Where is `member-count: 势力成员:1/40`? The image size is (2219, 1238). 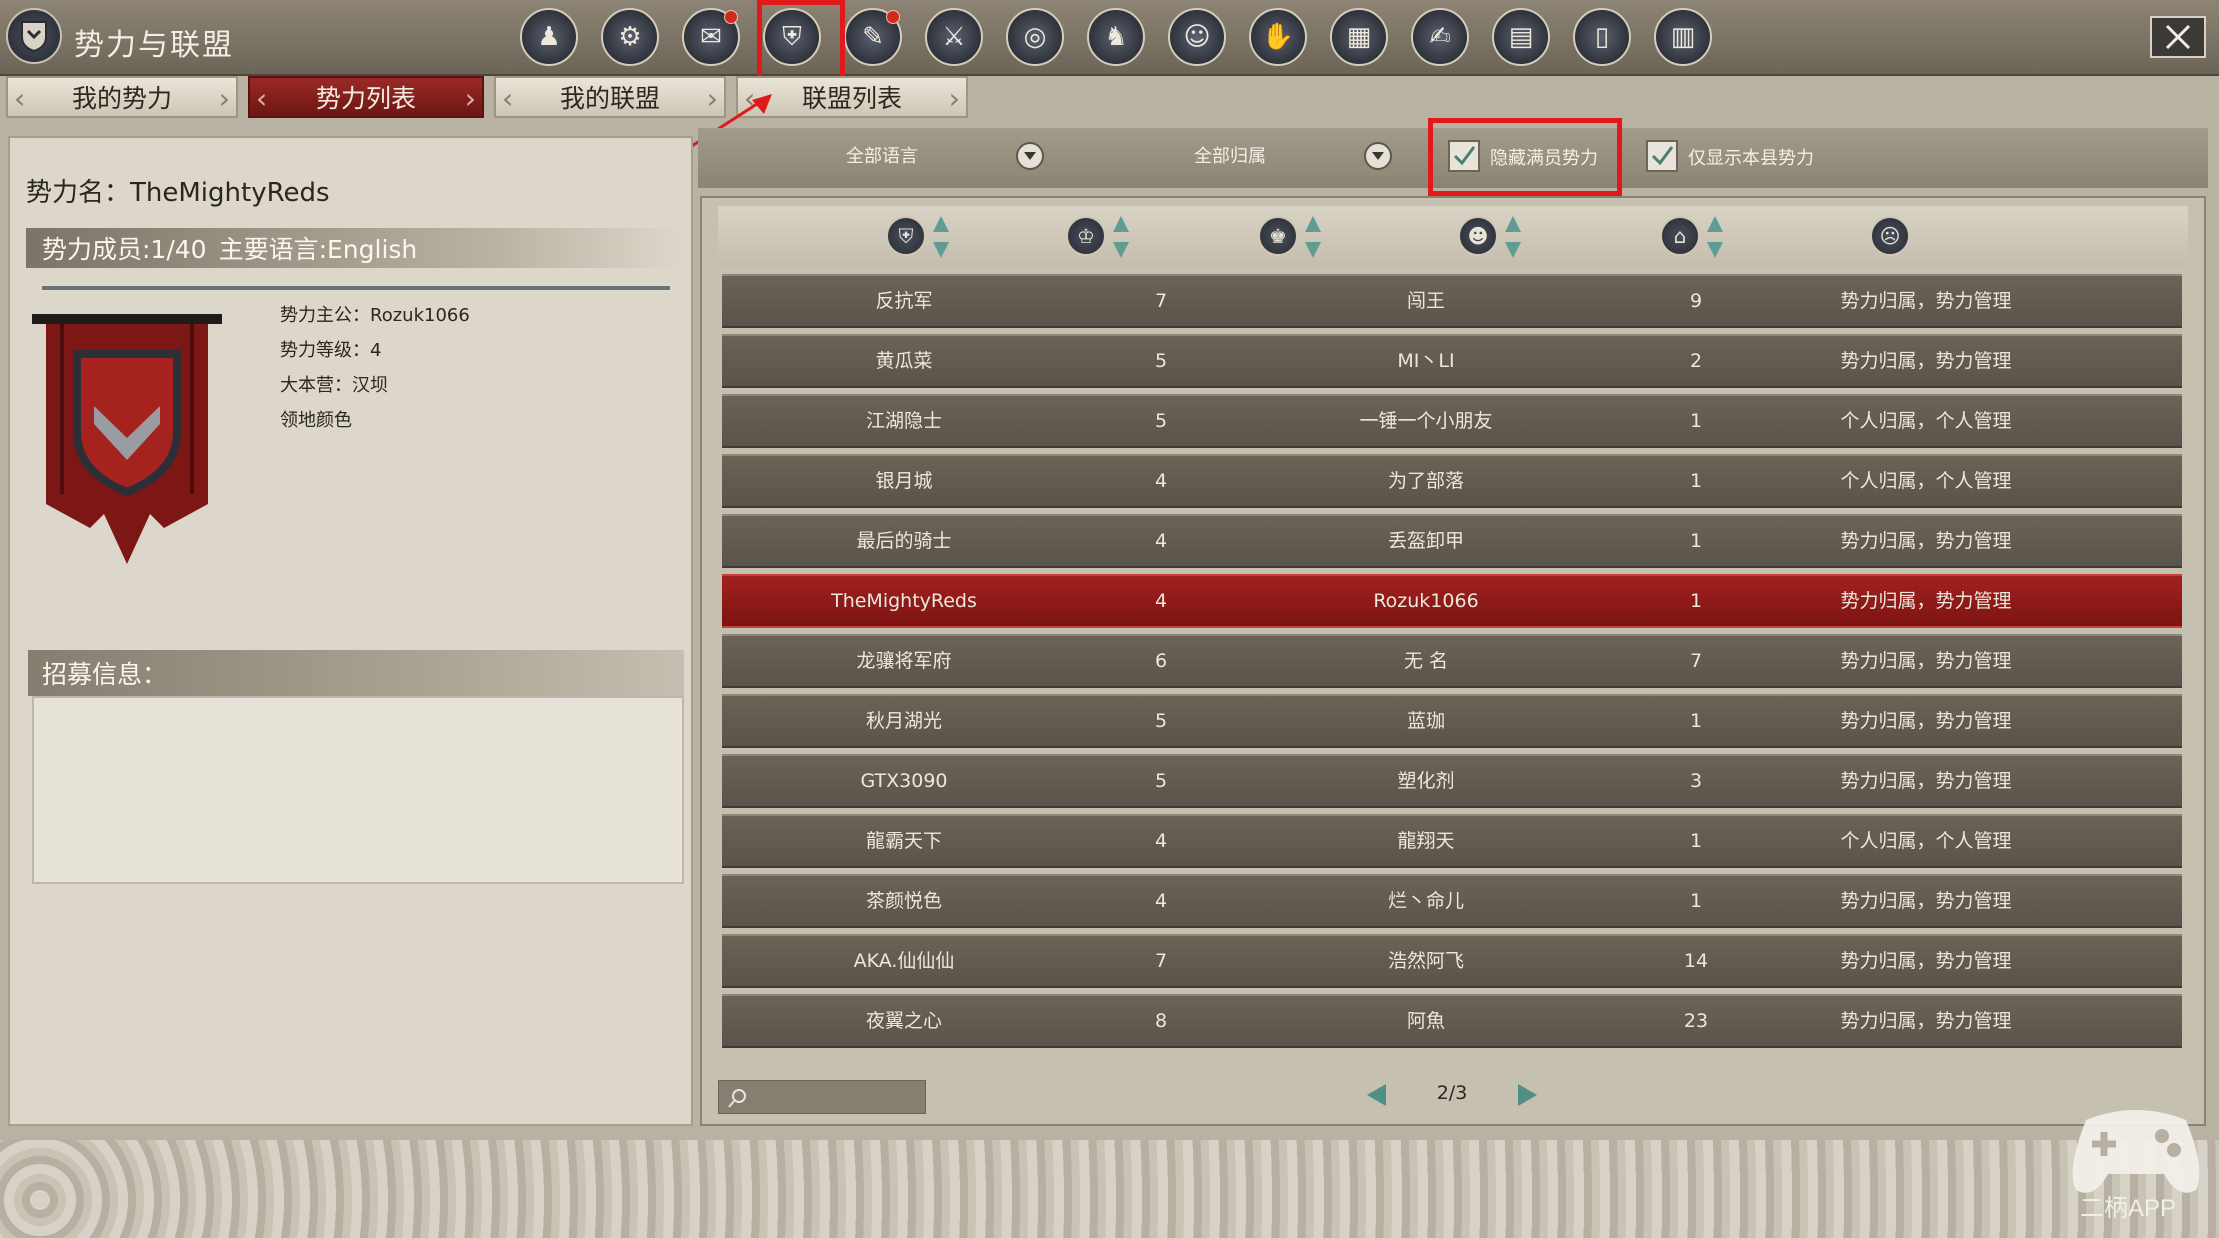
member-count: 势力成员:1/40 is located at coordinates (124, 249).